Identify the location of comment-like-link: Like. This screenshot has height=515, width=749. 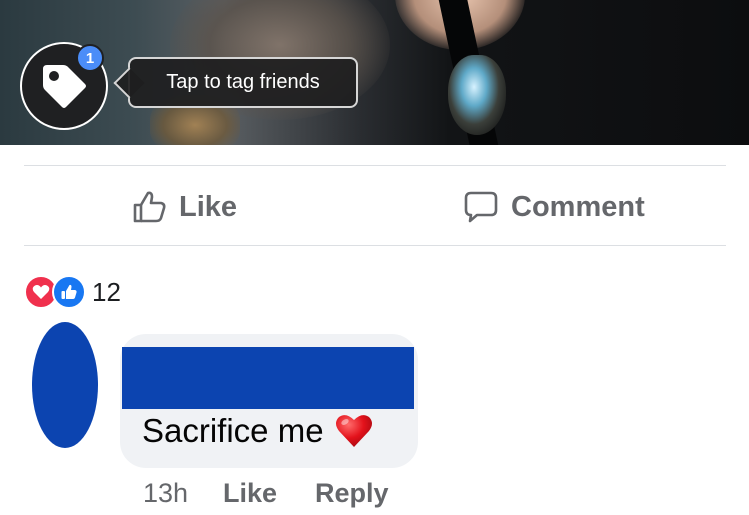
(250, 493).